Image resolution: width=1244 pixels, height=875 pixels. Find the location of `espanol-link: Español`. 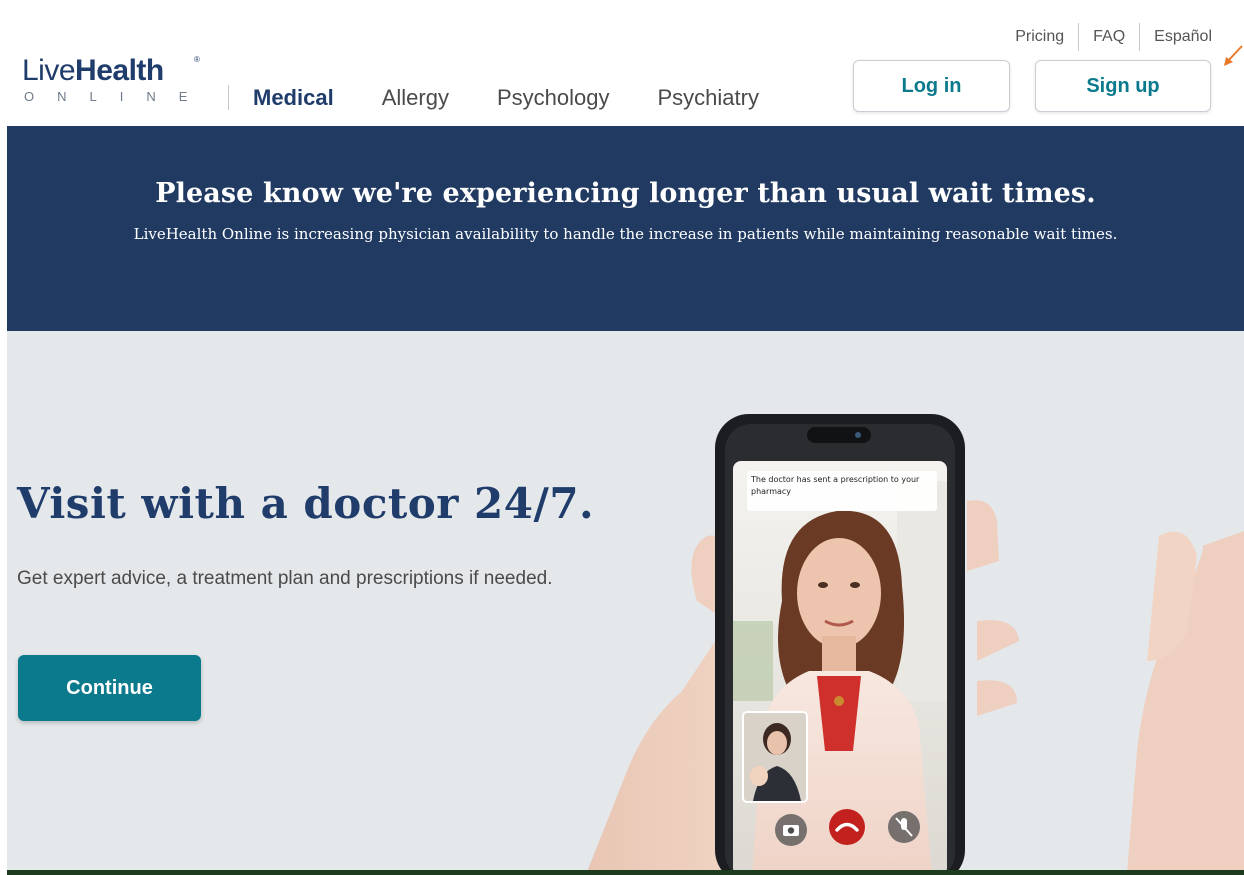

espanol-link: Español is located at coordinates (1176, 37).